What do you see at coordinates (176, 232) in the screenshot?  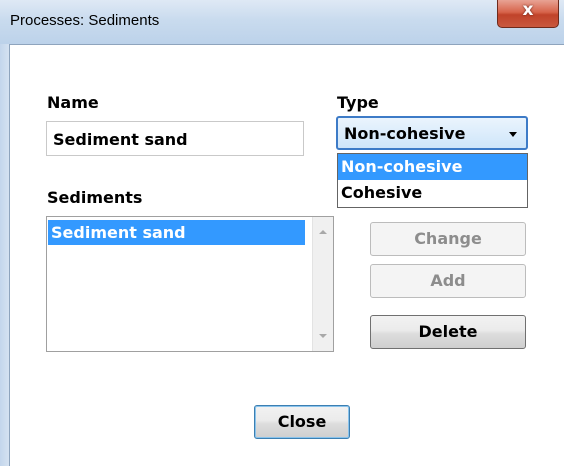 I see `list-item: Sediment sand` at bounding box center [176, 232].